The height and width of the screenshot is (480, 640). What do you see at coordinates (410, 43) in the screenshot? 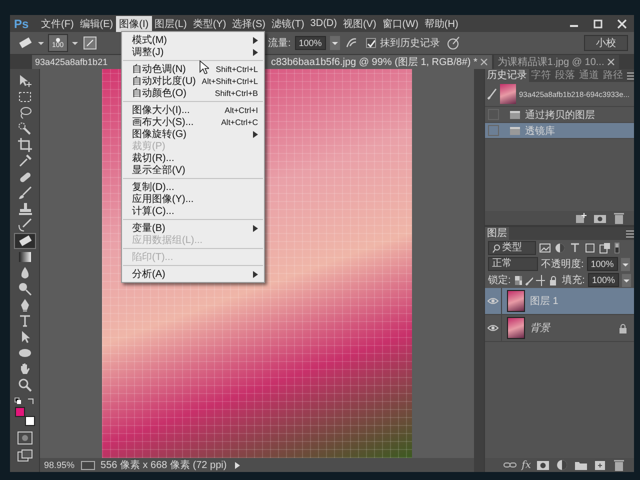
I see `checkbox-label: 抹到历史记录` at bounding box center [410, 43].